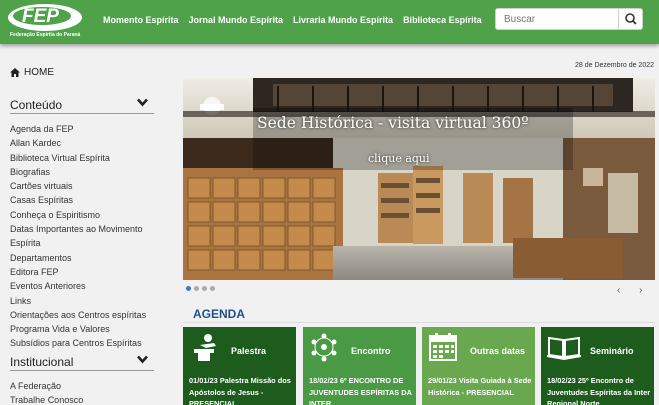 This screenshot has height=405, width=659. I want to click on search-button, so click(630, 19).